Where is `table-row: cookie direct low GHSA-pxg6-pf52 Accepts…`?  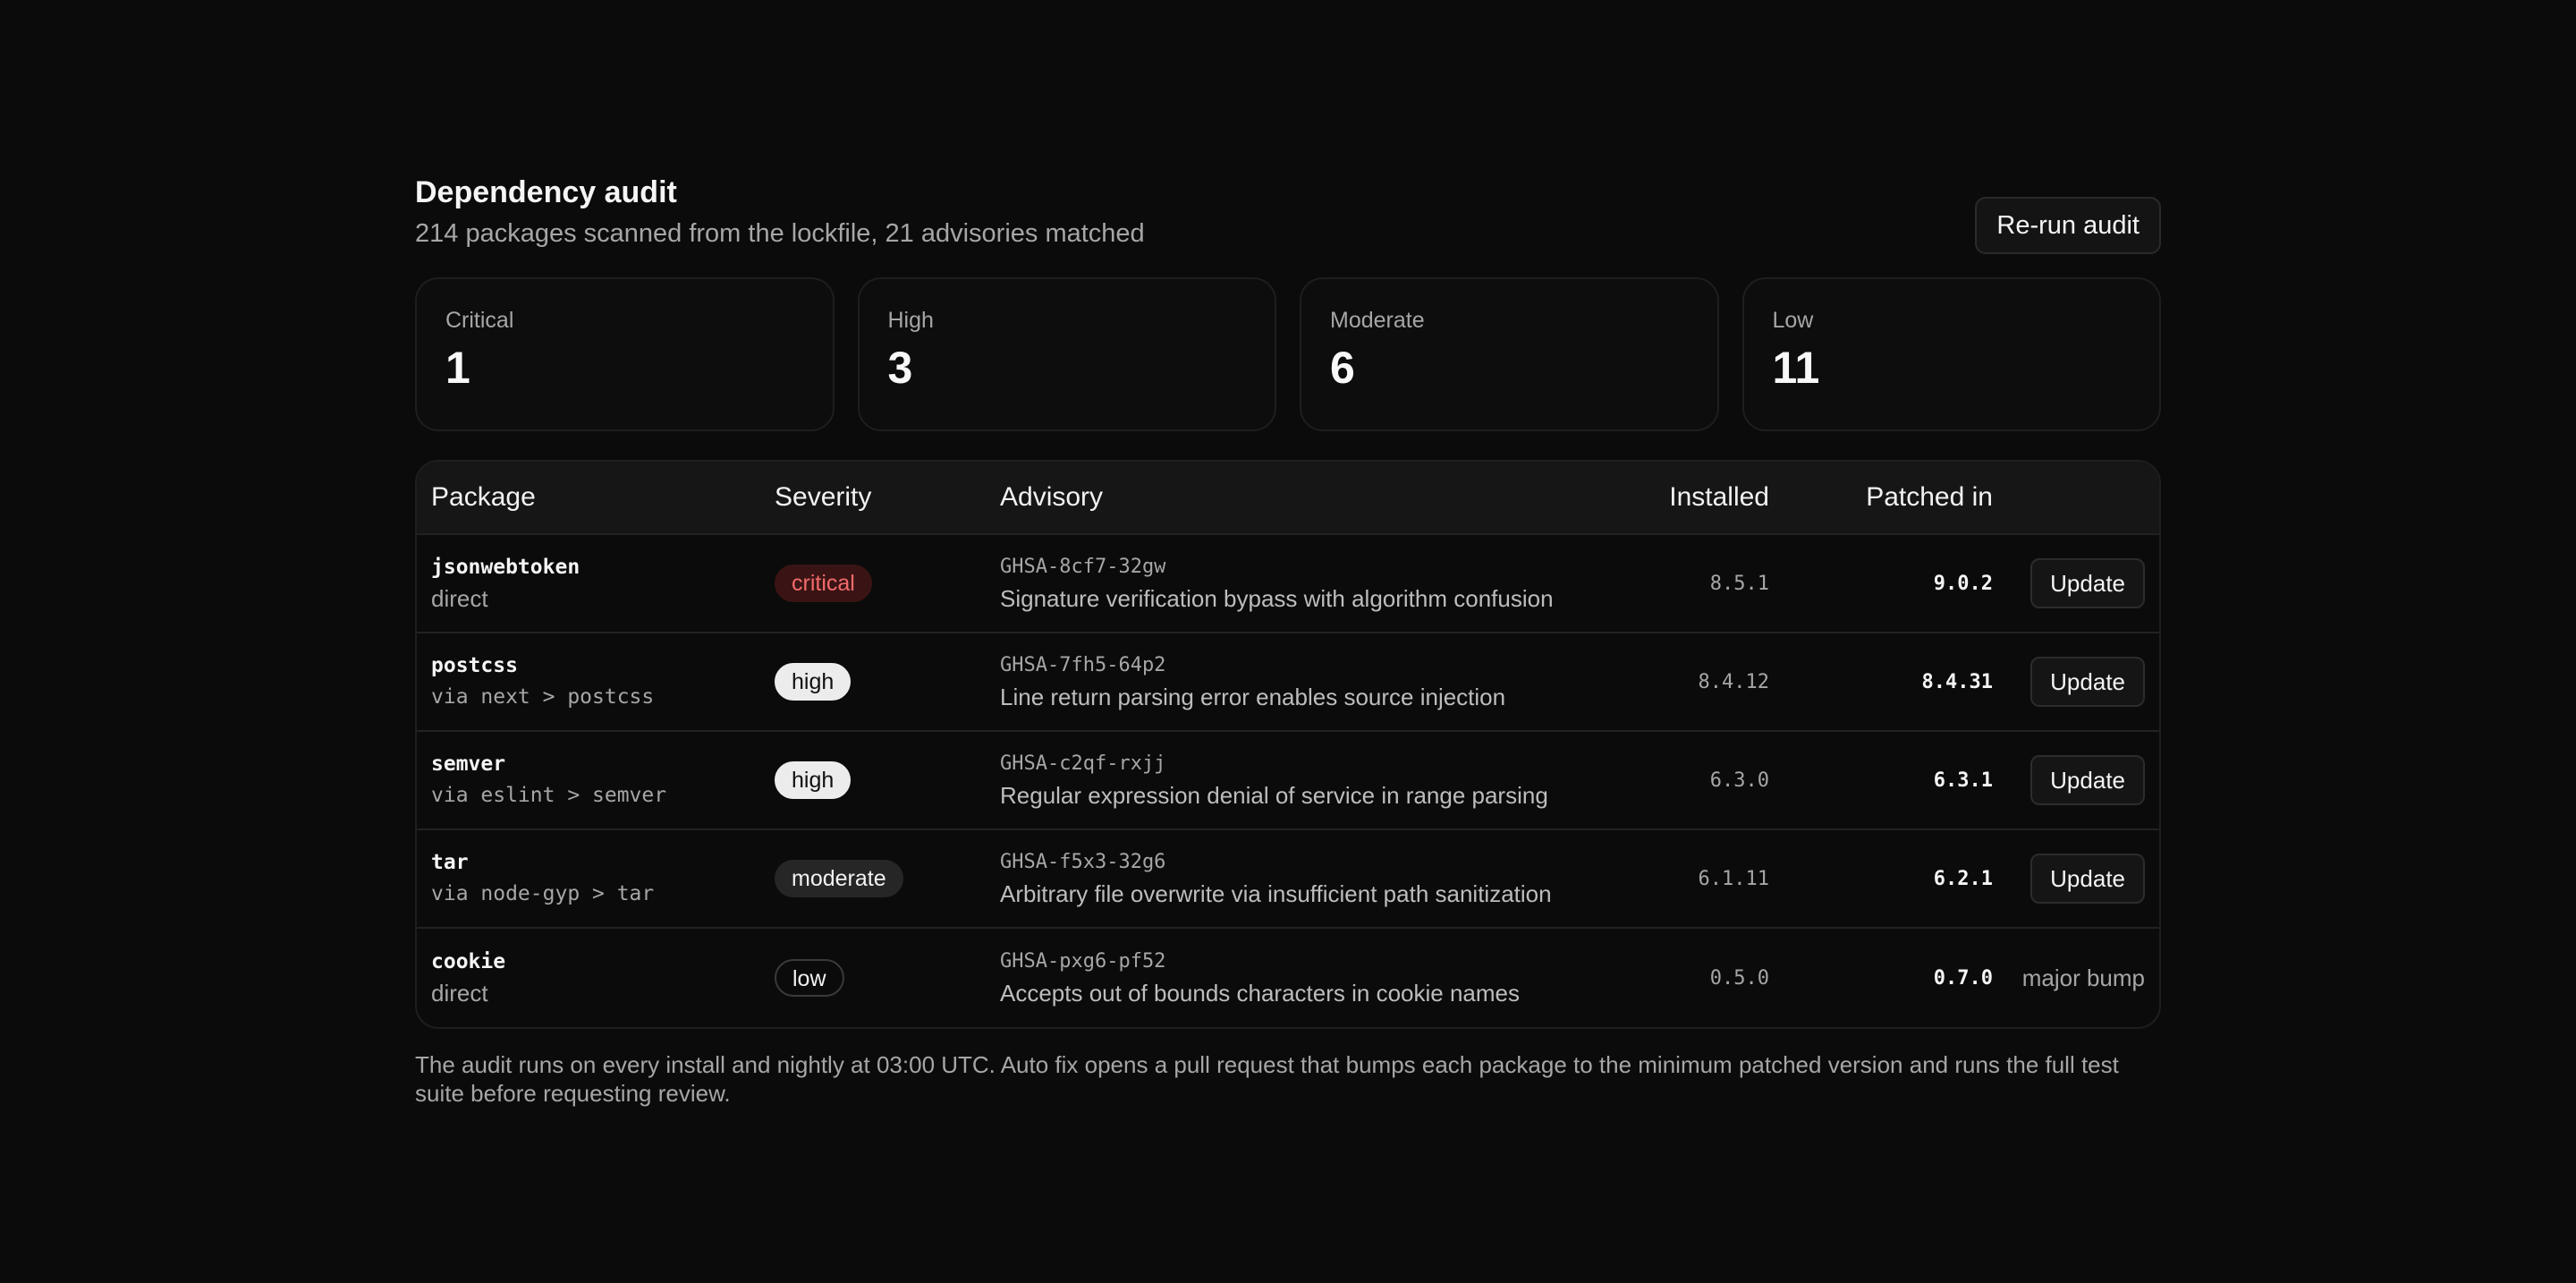
table-row: cookie direct low GHSA-pxg6-pf52 Accepts… is located at coordinates (1288, 978).